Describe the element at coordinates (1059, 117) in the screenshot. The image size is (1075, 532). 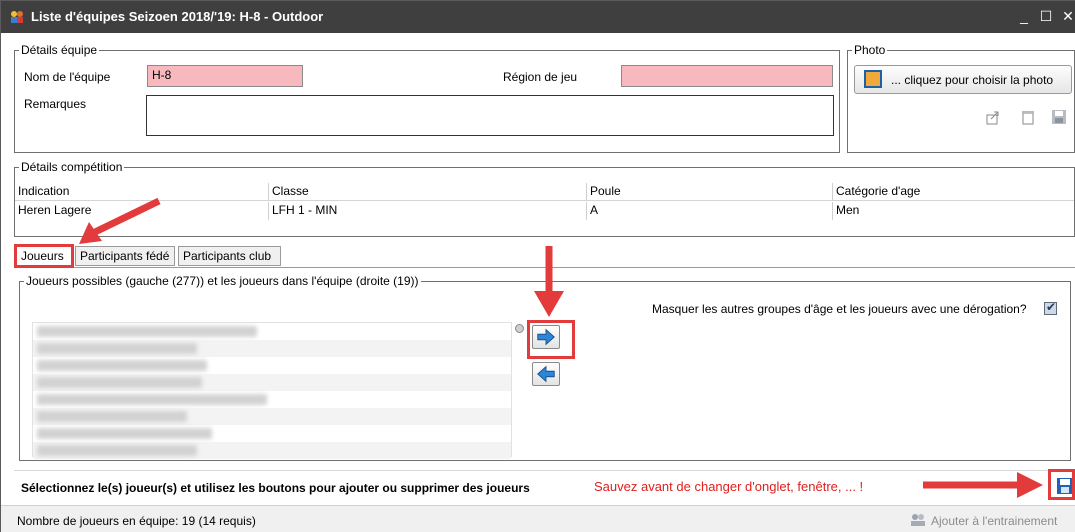
I see `save-photo-icon` at that location.